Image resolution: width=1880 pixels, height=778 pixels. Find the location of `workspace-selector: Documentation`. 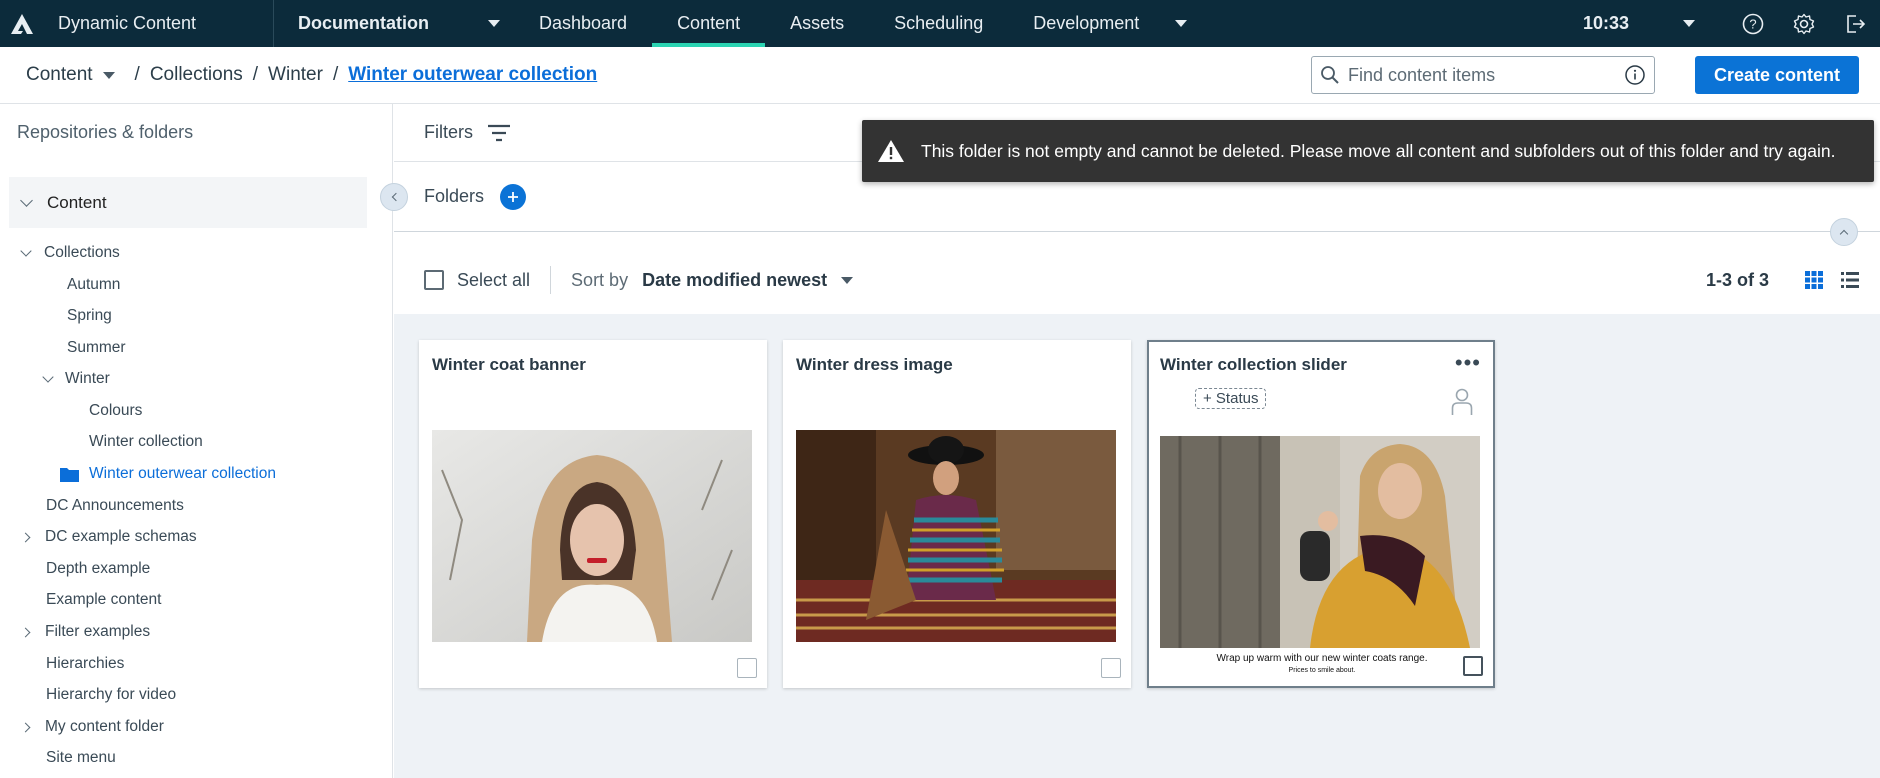

workspace-selector: Documentation is located at coordinates (394, 23).